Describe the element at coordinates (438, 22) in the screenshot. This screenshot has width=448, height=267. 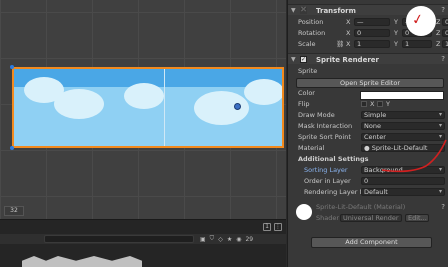
I see `pos-z-axis: Z` at that location.